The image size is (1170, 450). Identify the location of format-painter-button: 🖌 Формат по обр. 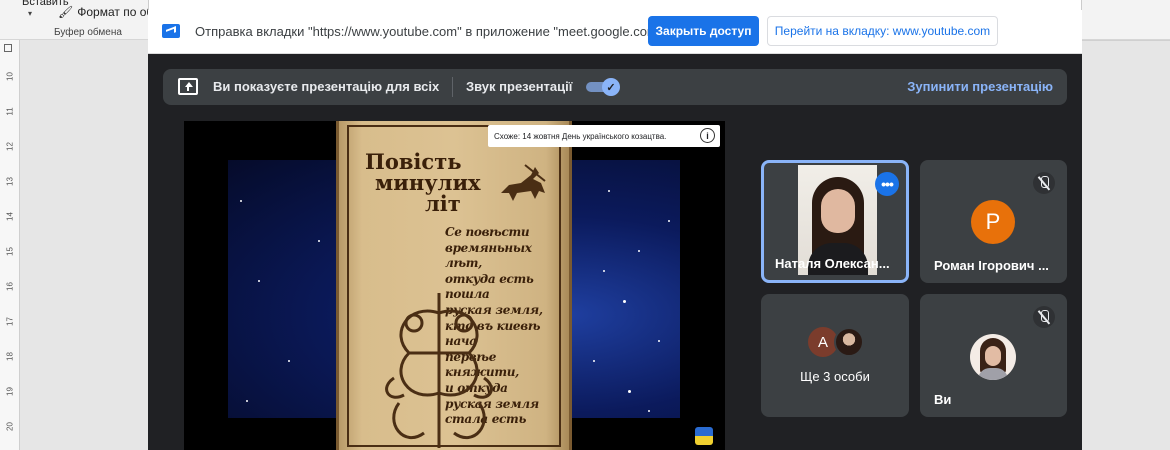
(109, 12).